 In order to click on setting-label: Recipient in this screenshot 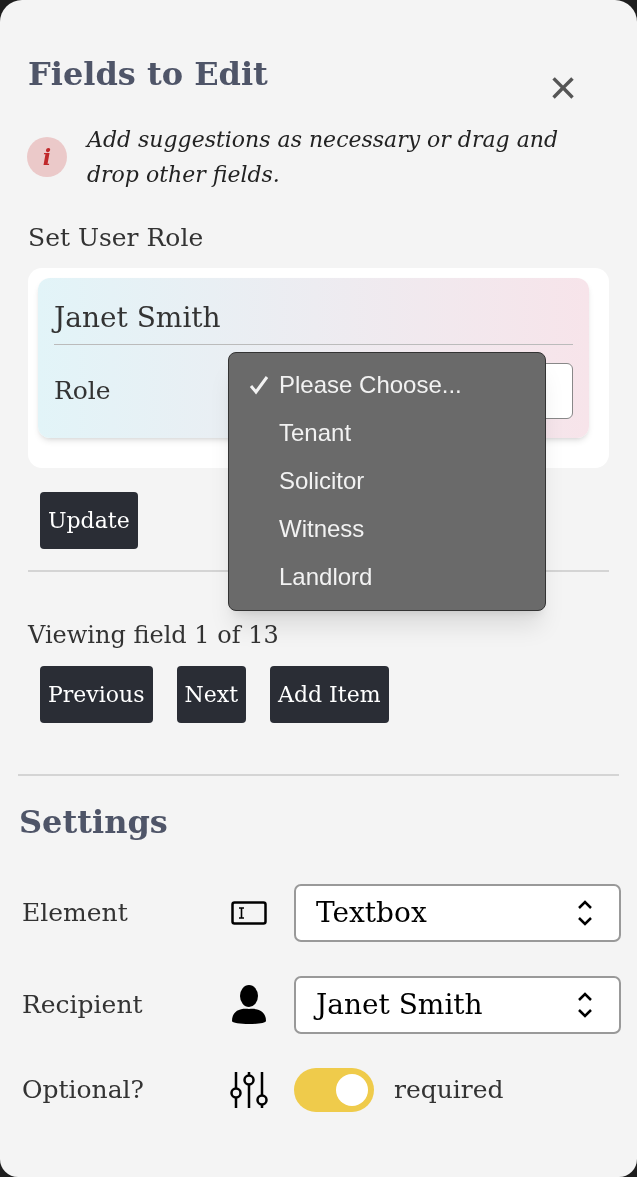, I will do `click(83, 1005)`.